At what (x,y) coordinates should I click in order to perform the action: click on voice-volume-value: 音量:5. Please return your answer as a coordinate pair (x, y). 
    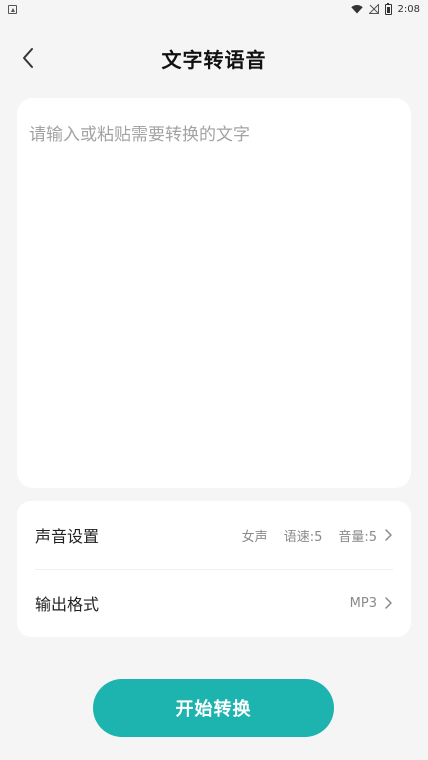
    Looking at the image, I should click on (357, 537).